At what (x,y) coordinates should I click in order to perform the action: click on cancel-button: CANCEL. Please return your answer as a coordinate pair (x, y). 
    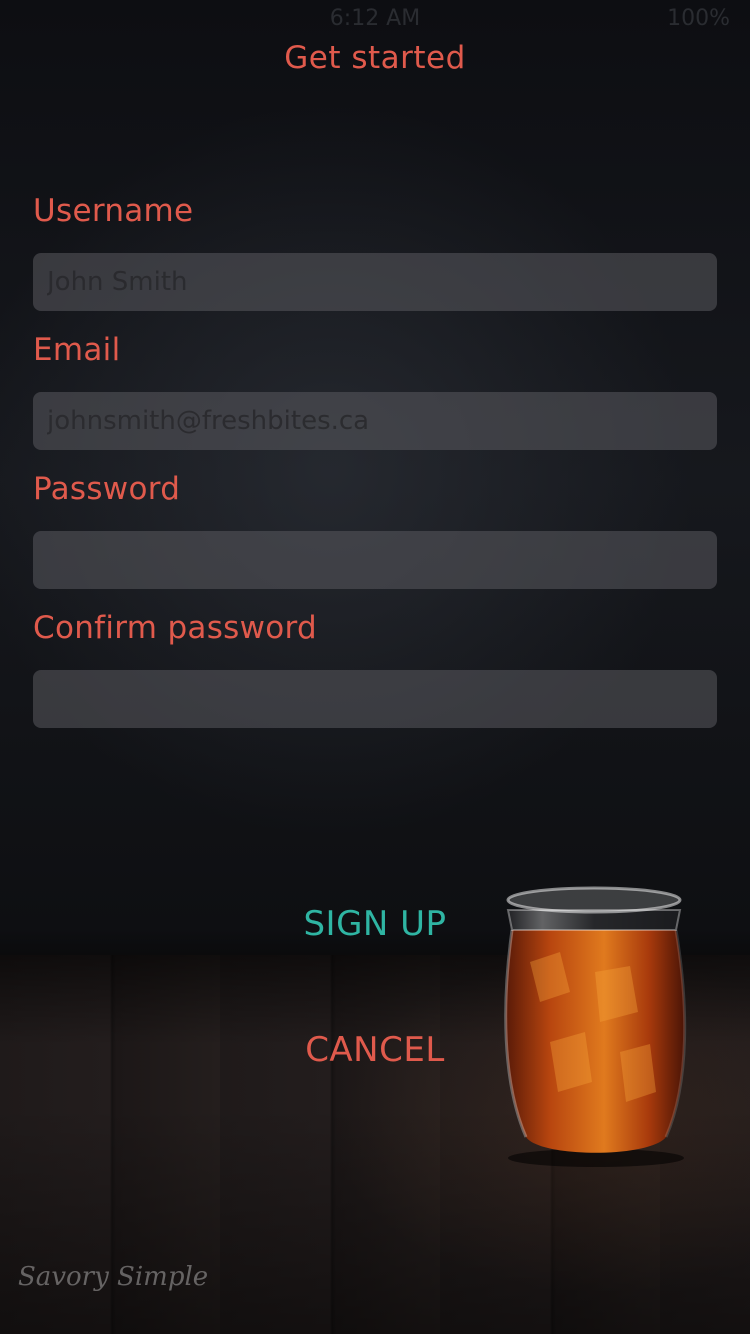
    Looking at the image, I should click on (375, 1050).